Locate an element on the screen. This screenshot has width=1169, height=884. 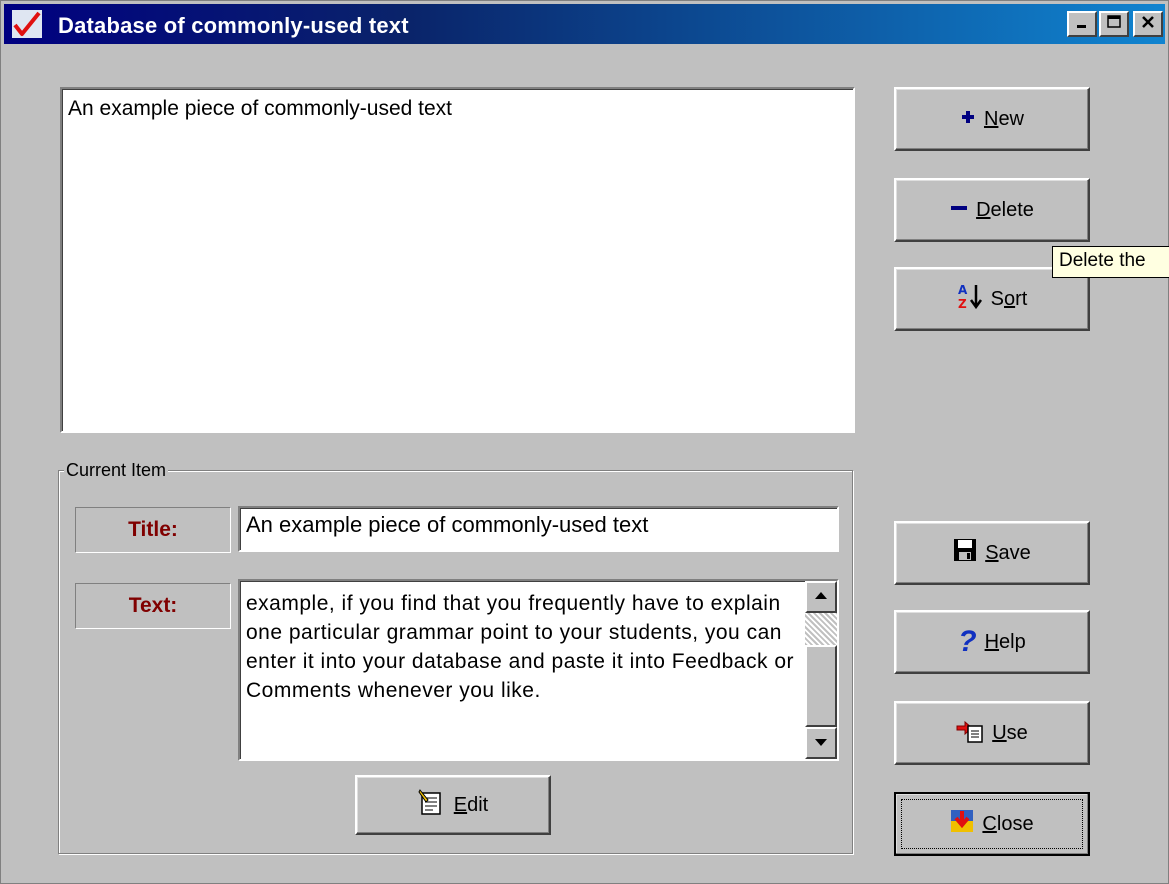
sort-az-icon: A Z is located at coordinates (970, 299).